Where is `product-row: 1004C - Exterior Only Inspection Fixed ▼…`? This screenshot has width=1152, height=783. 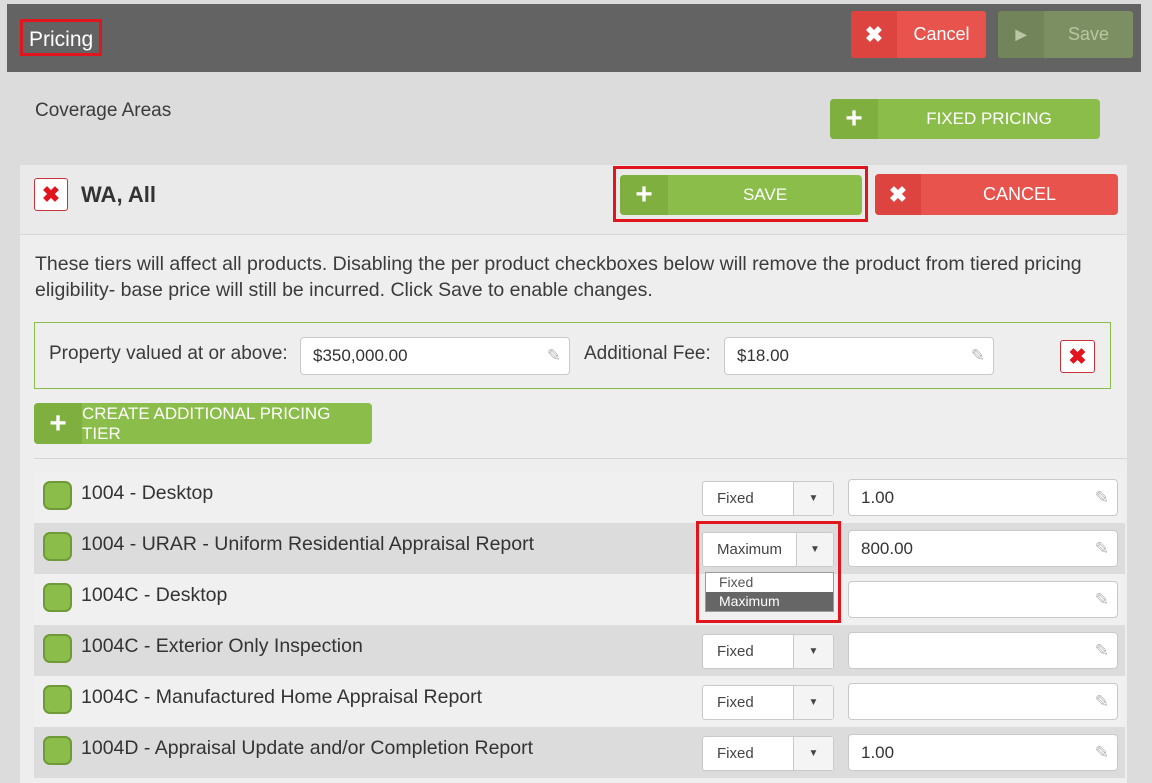 product-row: 1004C - Exterior Only Inspection Fixed ▼… is located at coordinates (579, 650).